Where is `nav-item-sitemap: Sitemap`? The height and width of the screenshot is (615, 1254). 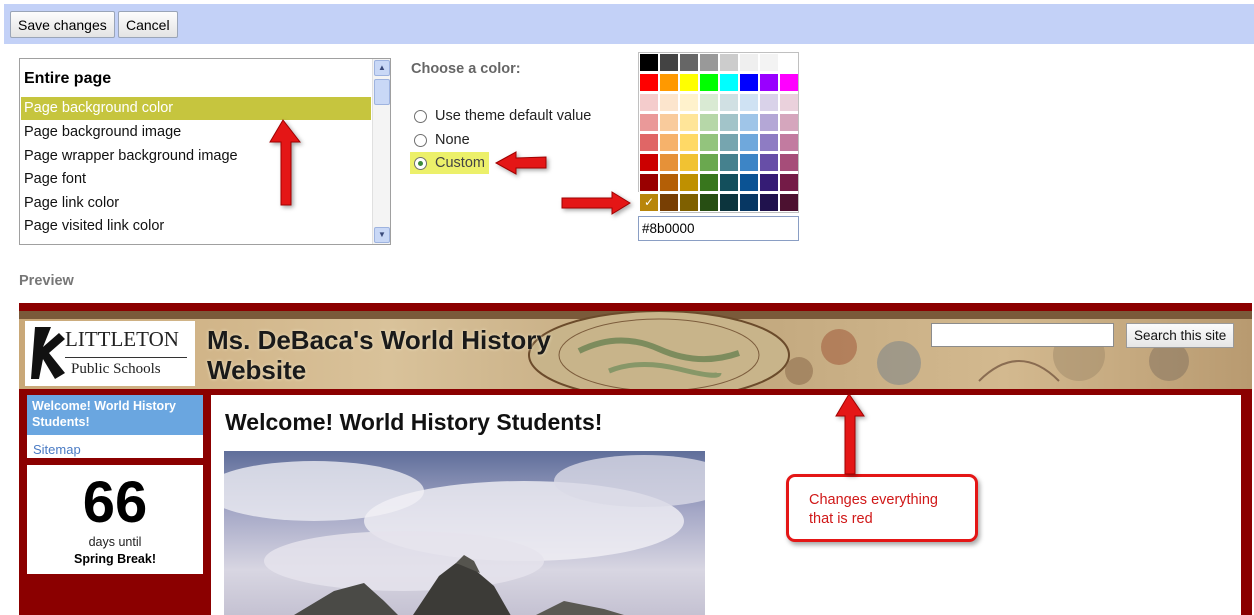
nav-item-sitemap: Sitemap is located at coordinates (57, 449).